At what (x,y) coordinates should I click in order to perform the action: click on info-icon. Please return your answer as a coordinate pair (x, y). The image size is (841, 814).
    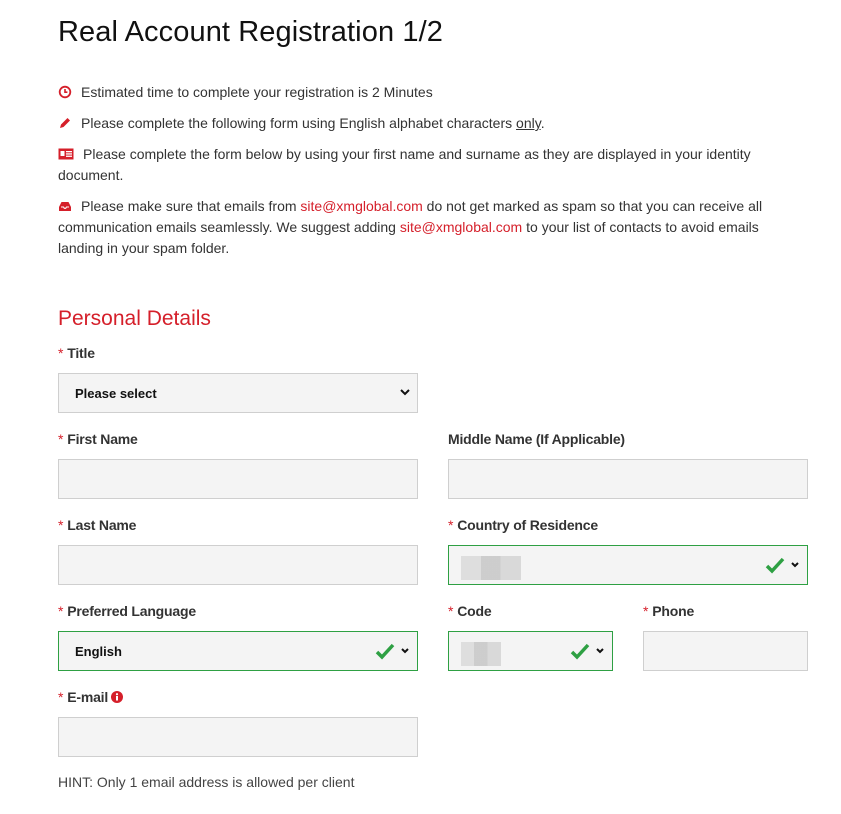
    Looking at the image, I should click on (117, 697).